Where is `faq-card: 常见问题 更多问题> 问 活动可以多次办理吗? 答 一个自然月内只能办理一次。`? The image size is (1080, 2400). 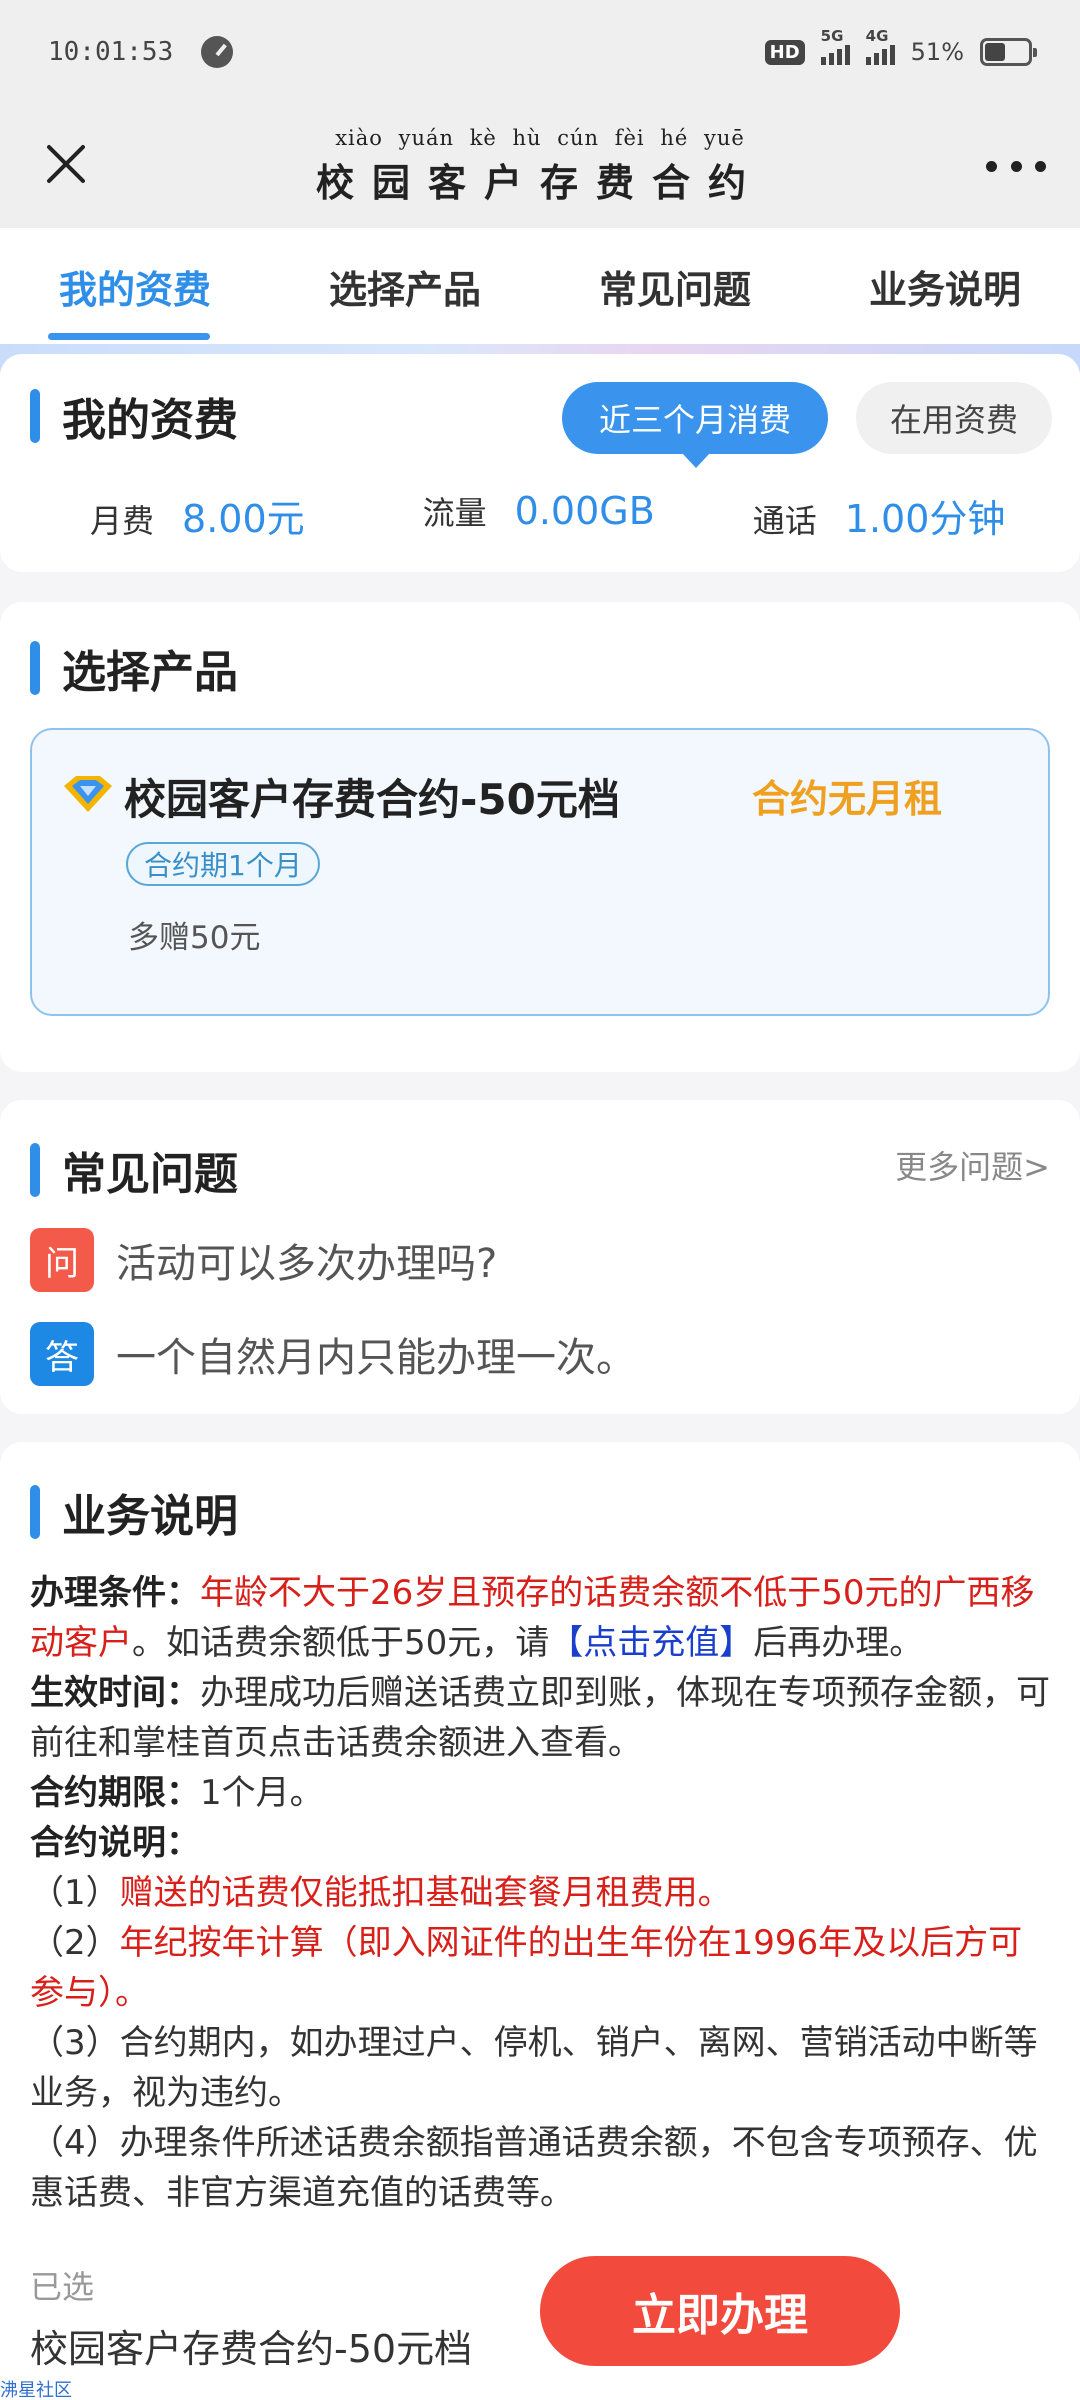
faq-card: 常见问题 更多问题> 问 活动可以多次办理吗? 答 一个自然月内只能办理一次。 is located at coordinates (540, 1257).